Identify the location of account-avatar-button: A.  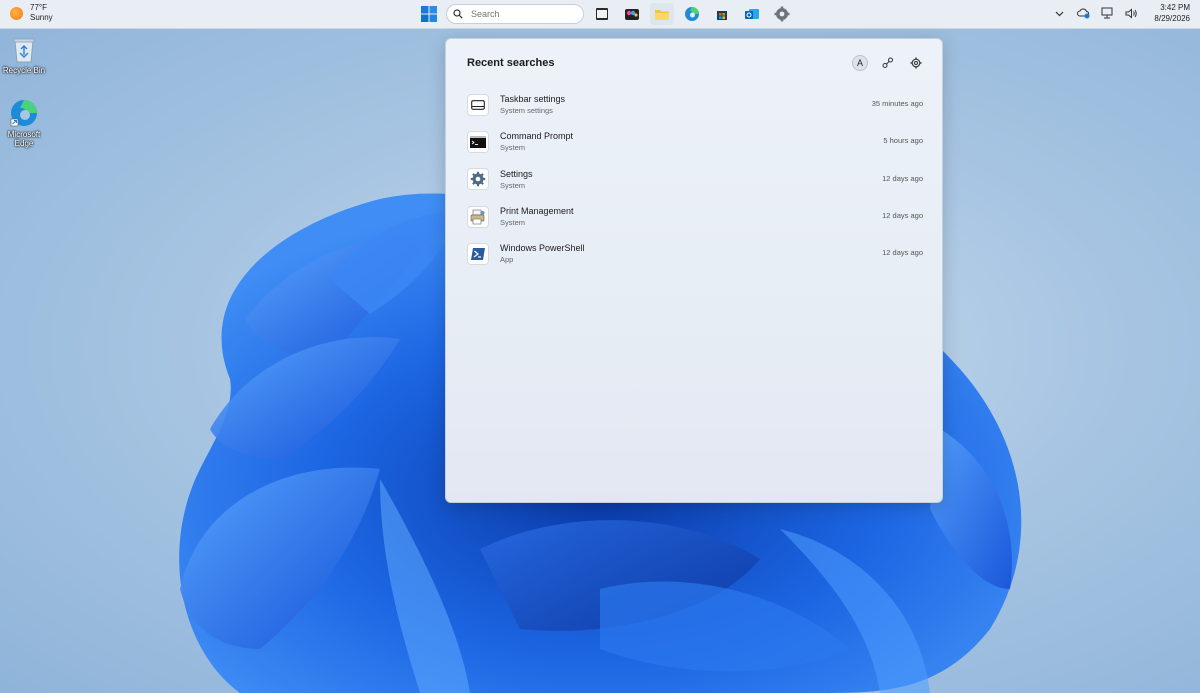
(860, 63).